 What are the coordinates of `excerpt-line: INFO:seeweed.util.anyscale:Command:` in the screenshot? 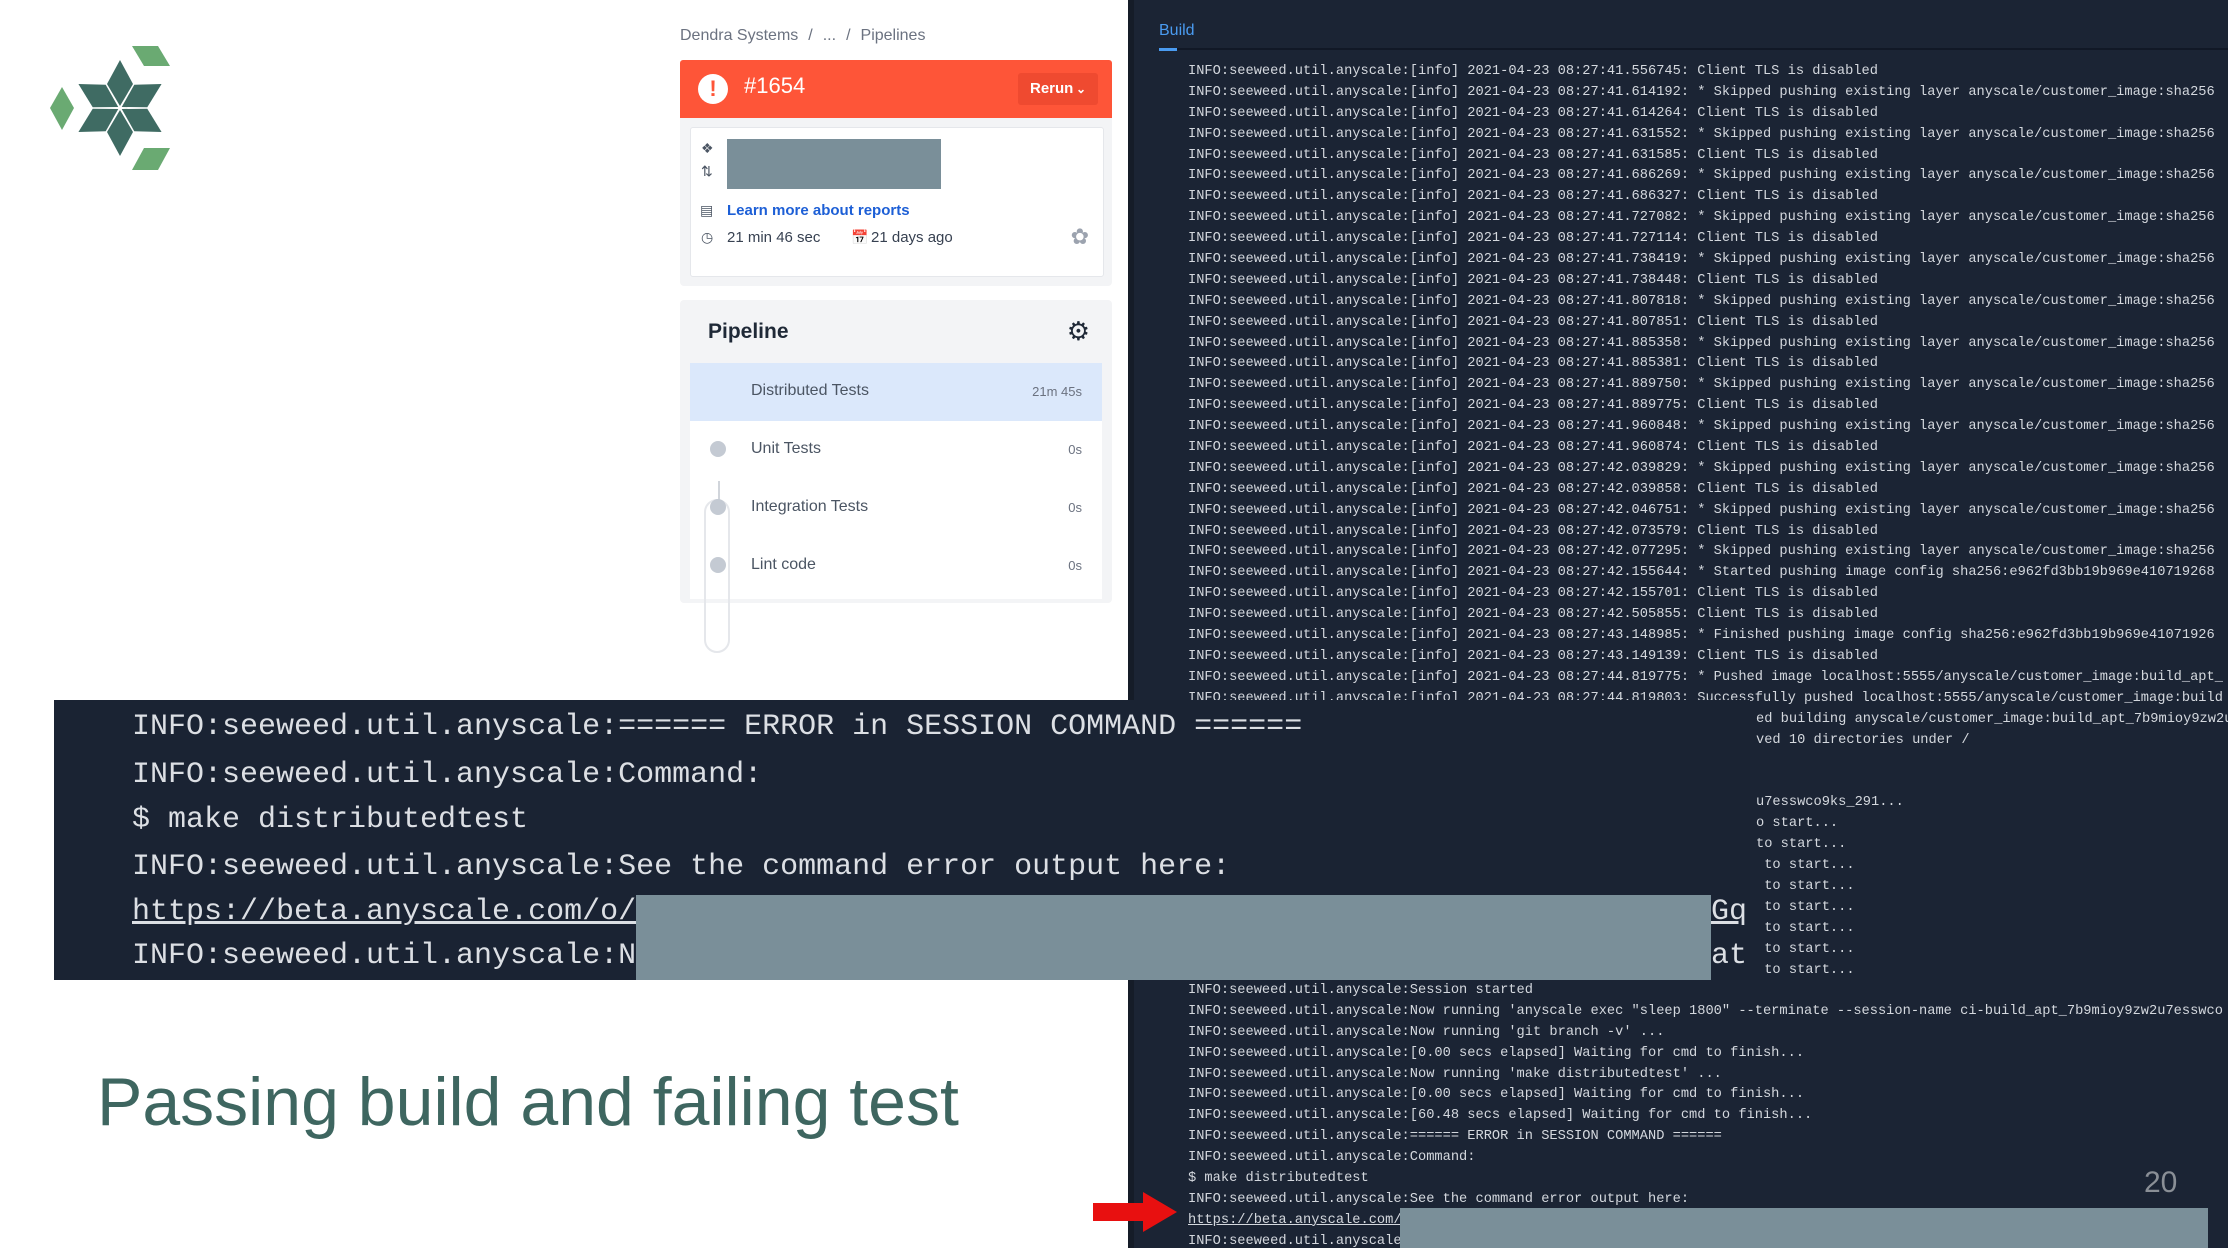 It's located at (447, 775).